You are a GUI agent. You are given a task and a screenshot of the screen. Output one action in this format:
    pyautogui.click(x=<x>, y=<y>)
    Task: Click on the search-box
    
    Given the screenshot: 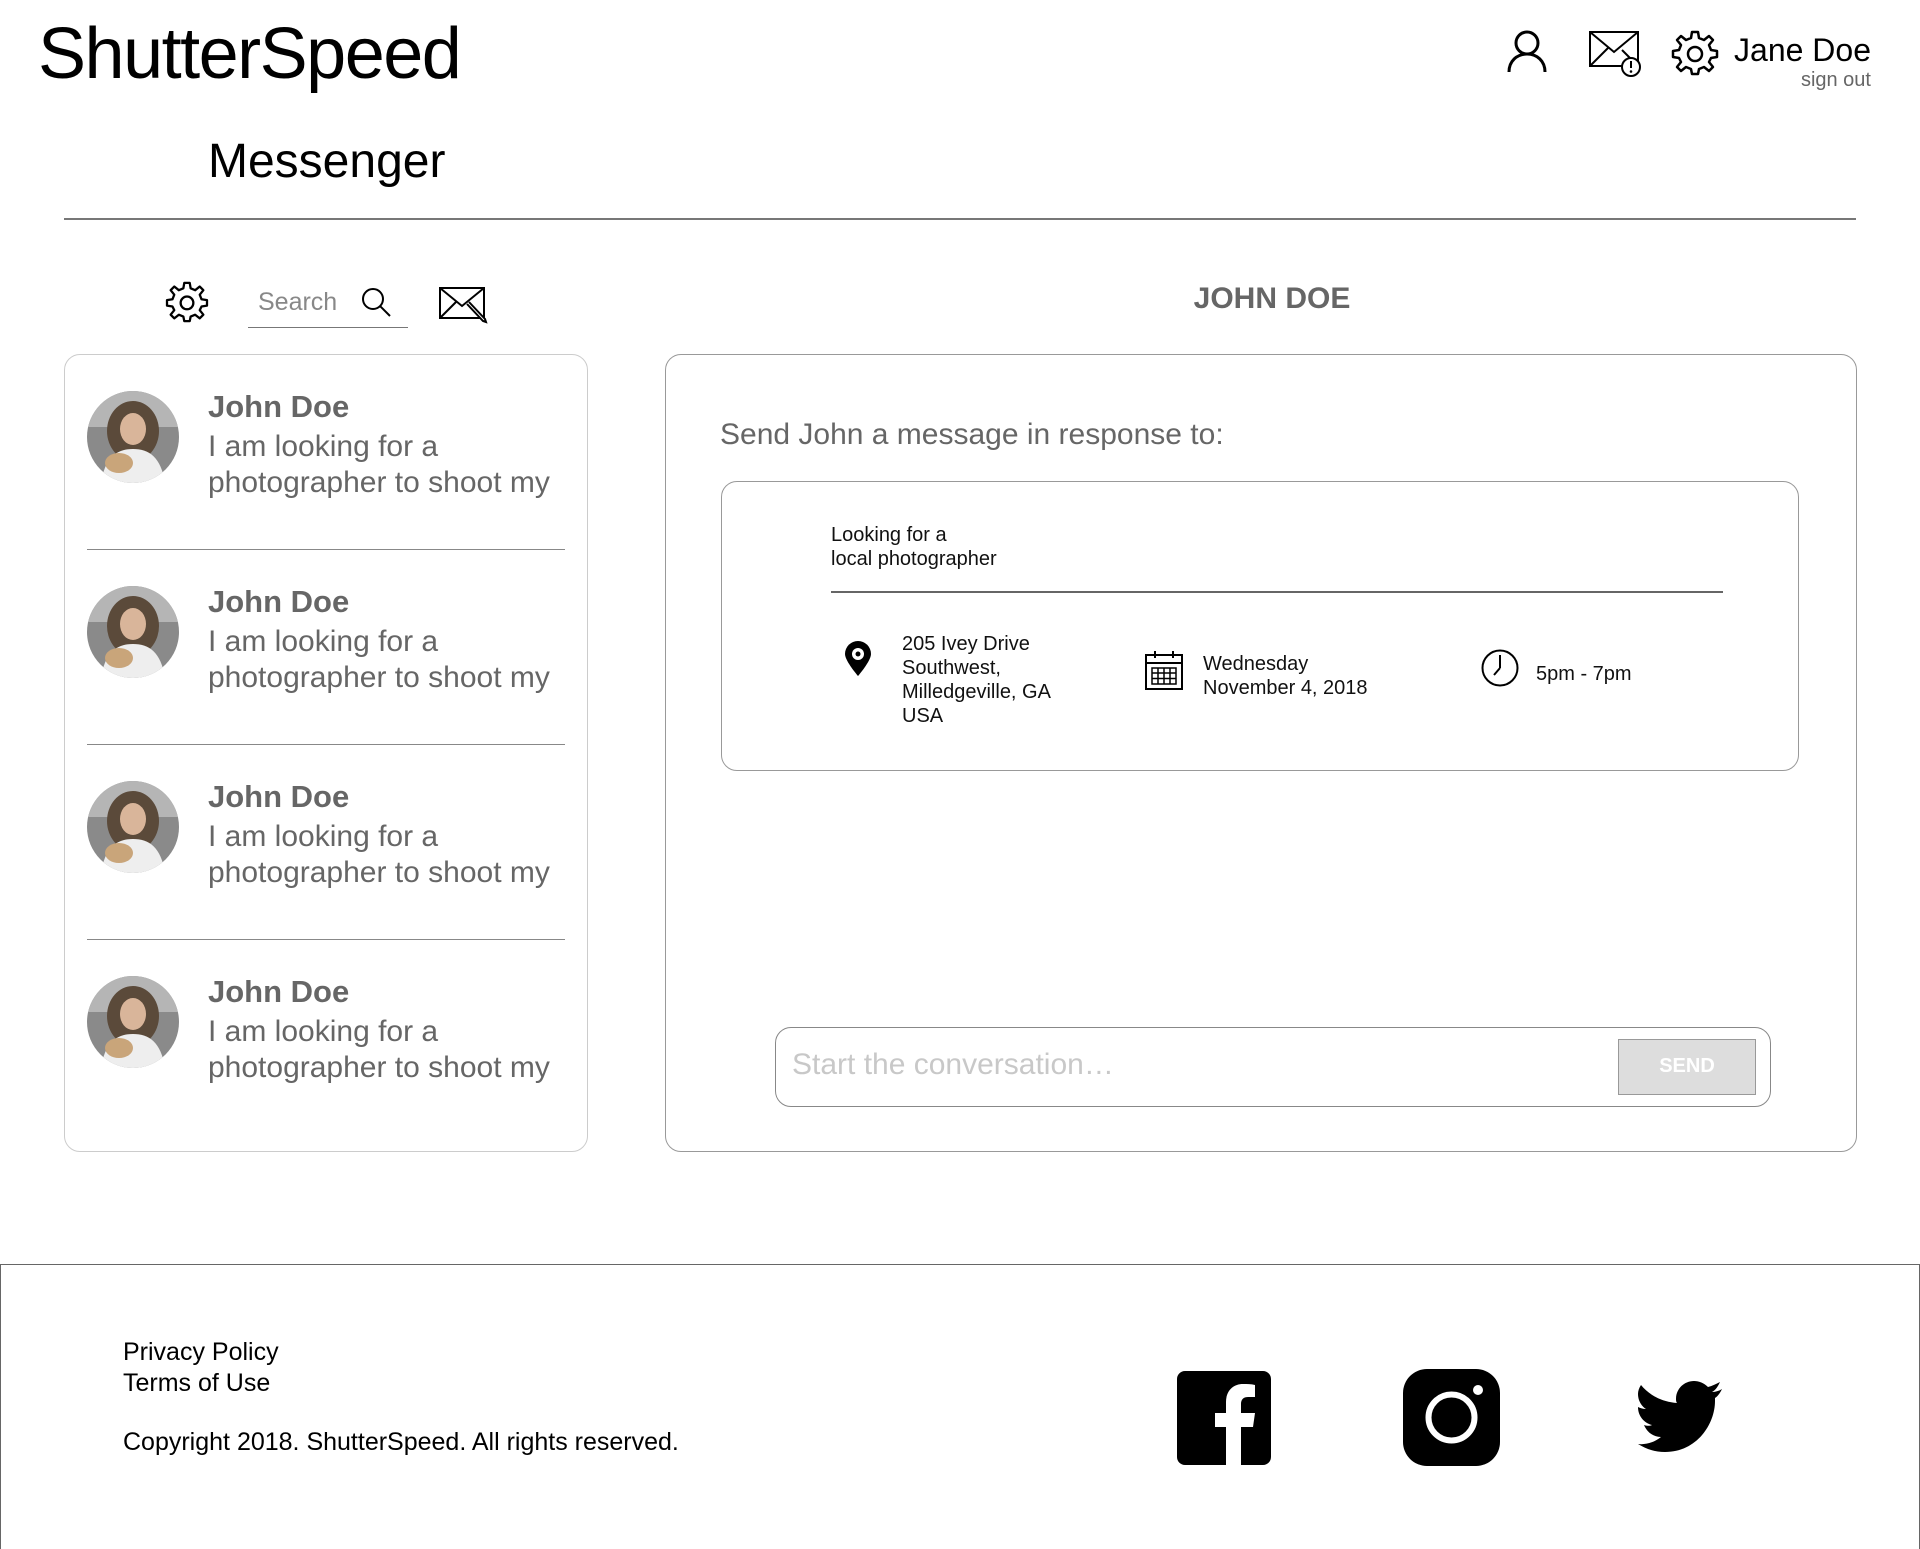 What is the action you would take?
    pyautogui.click(x=328, y=304)
    